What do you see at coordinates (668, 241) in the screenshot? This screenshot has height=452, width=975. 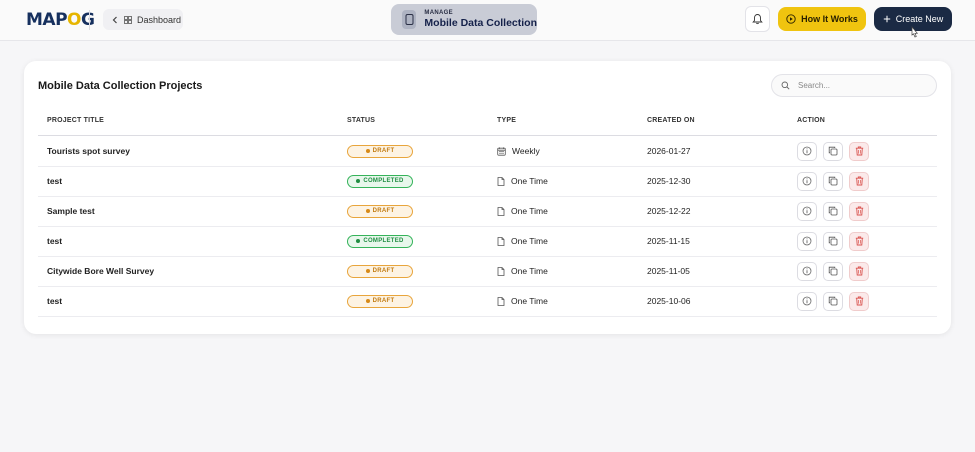 I see `created-on: 2025-11-15` at bounding box center [668, 241].